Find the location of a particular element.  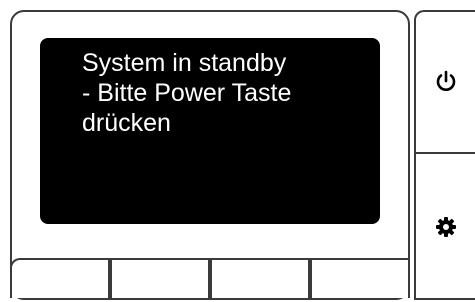

gear-icon is located at coordinates (446, 227).